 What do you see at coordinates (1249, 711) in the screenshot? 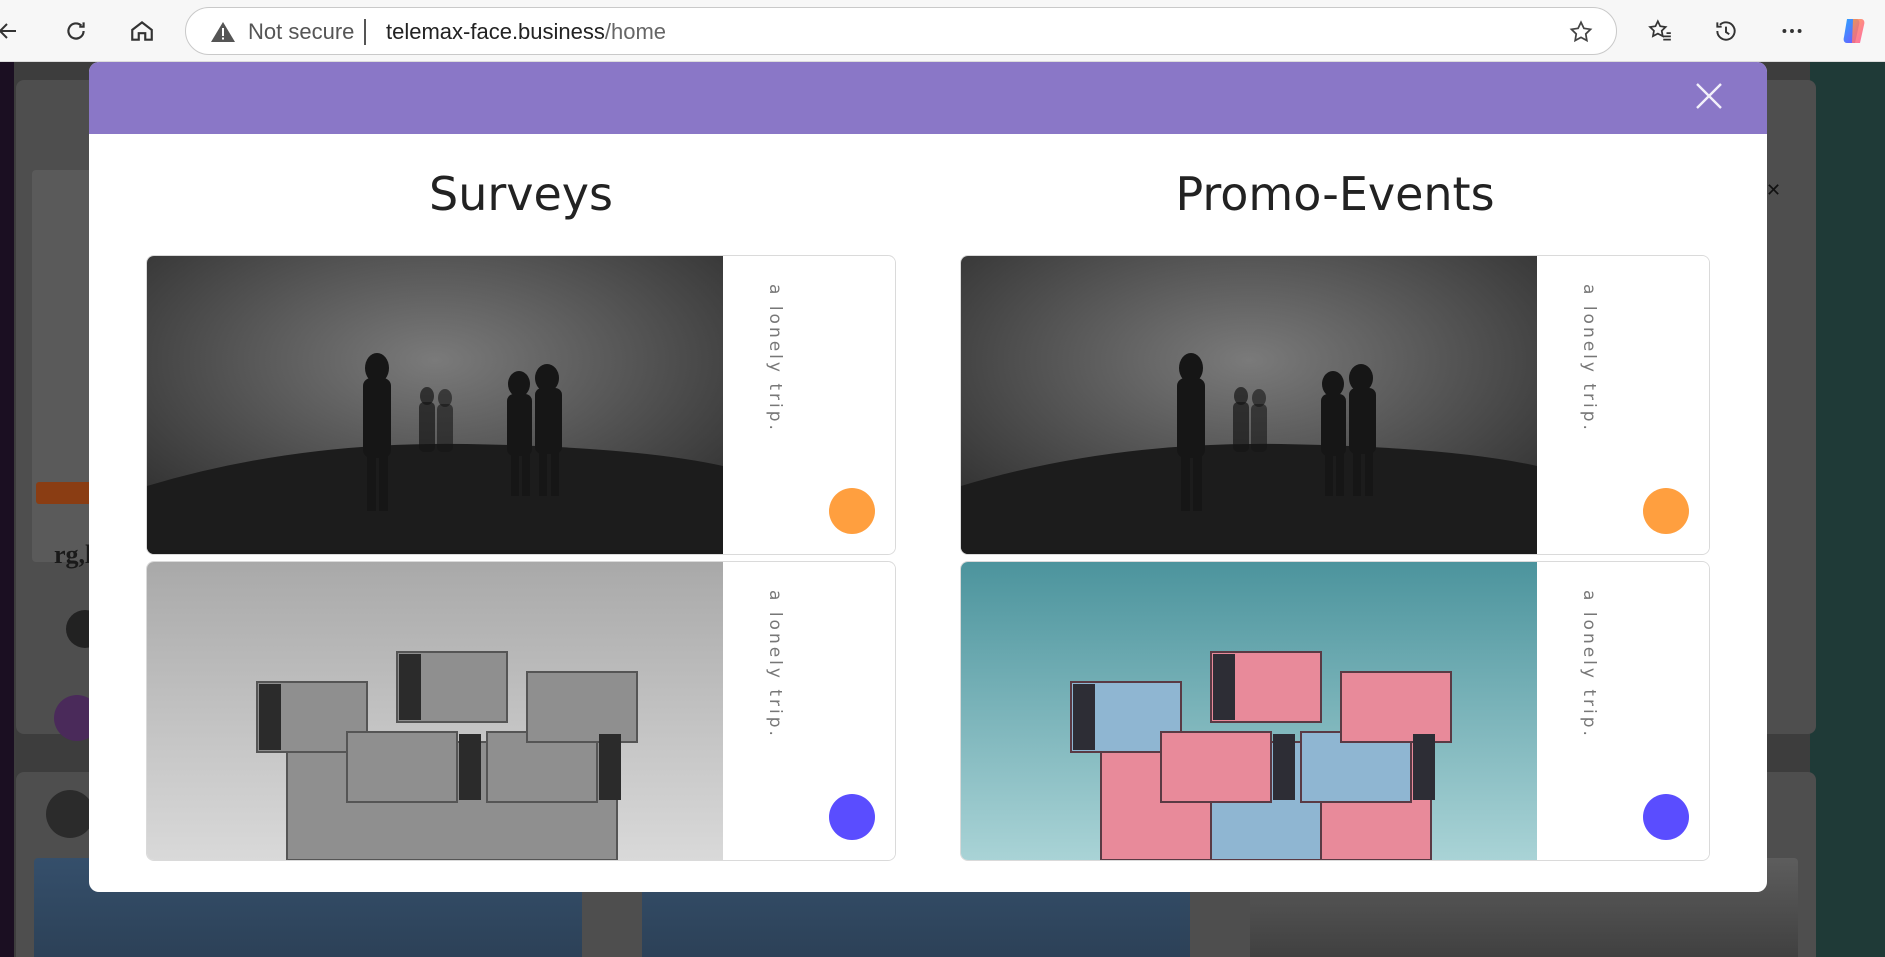
I see `colorful-architecture-image` at bounding box center [1249, 711].